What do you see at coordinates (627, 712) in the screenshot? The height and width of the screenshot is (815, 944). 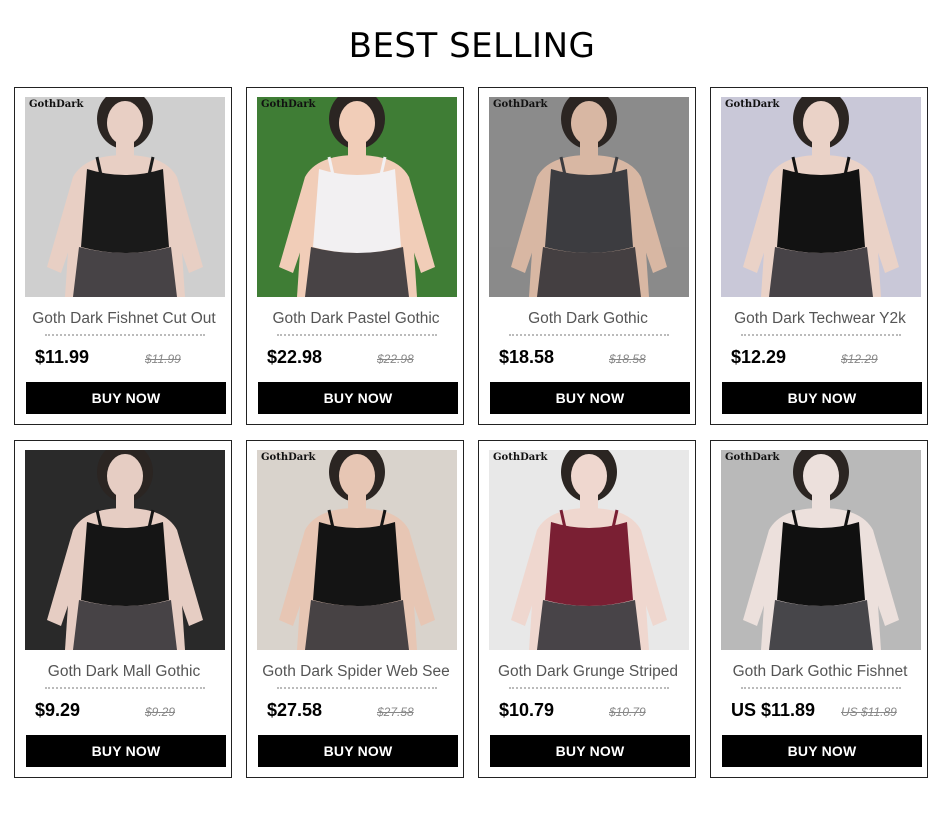 I see `product-original-price: $10.79` at bounding box center [627, 712].